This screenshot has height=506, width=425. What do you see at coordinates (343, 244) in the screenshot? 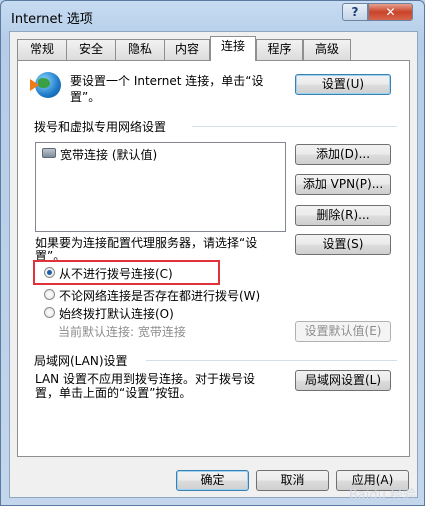
I see `proxy-settings-button: 设置(S)` at bounding box center [343, 244].